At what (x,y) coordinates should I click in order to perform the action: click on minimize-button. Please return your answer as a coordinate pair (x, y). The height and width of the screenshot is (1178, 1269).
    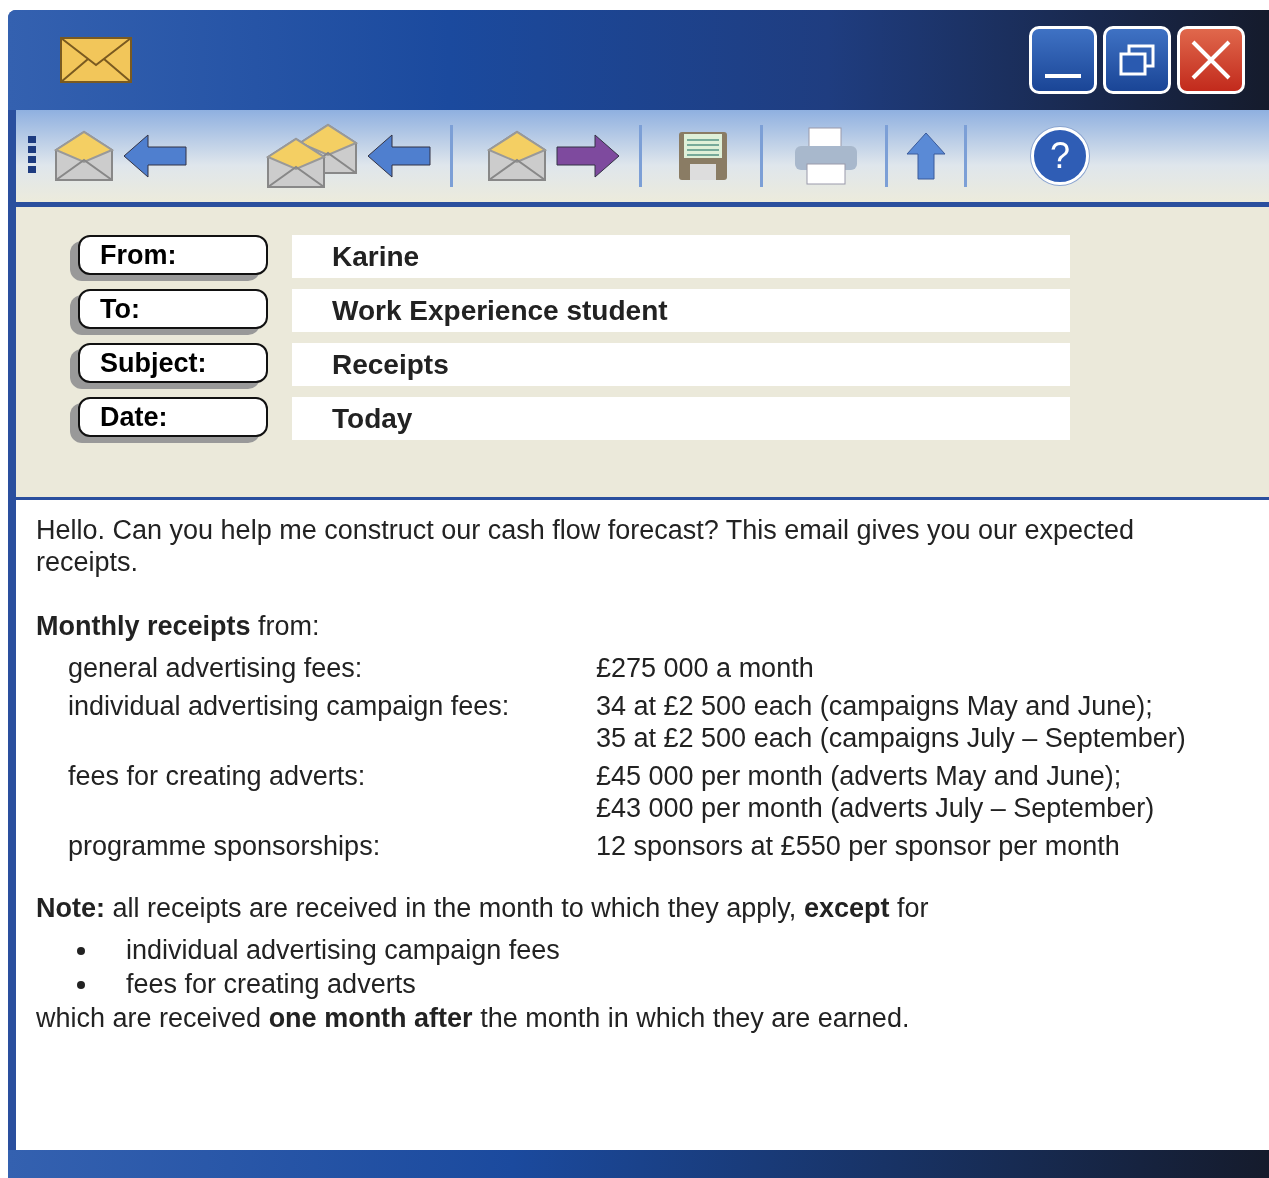
    Looking at the image, I should click on (1063, 60).